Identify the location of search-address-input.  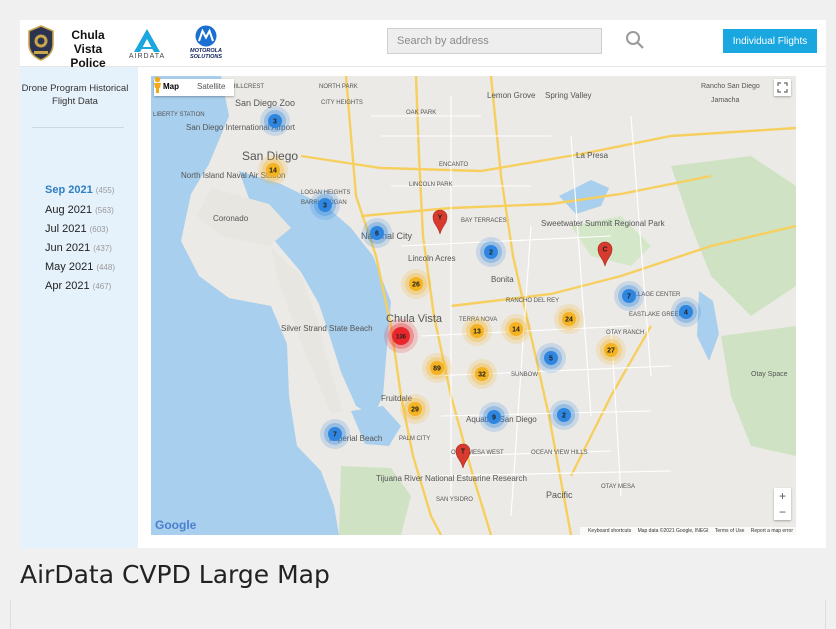
(494, 41).